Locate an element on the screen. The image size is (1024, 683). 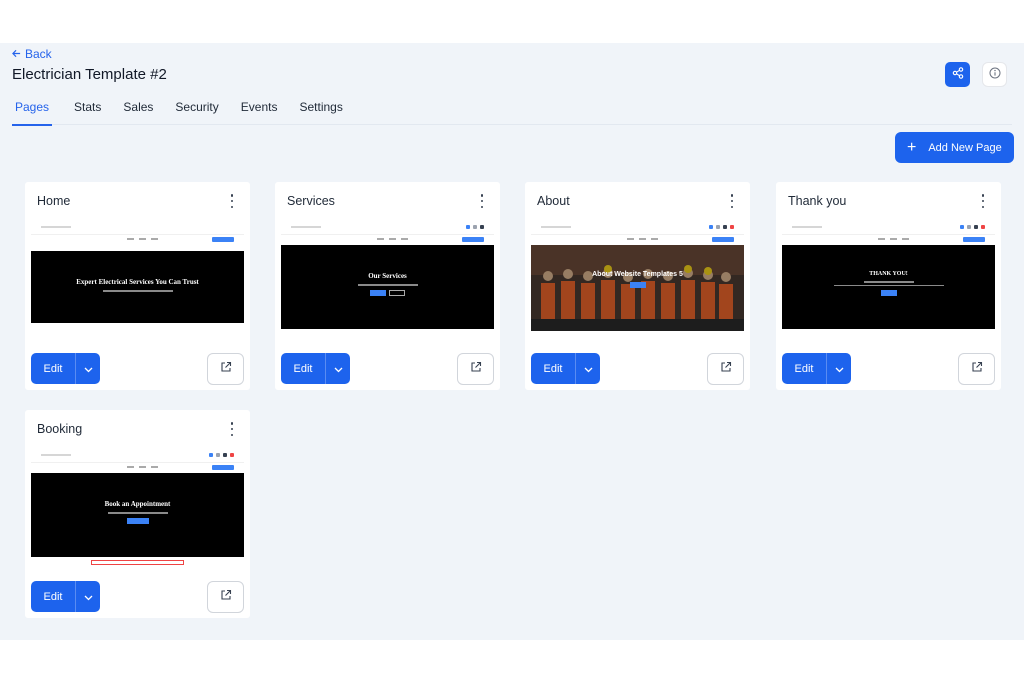
add-new-page-label: Add New Page is located at coordinates (965, 147).